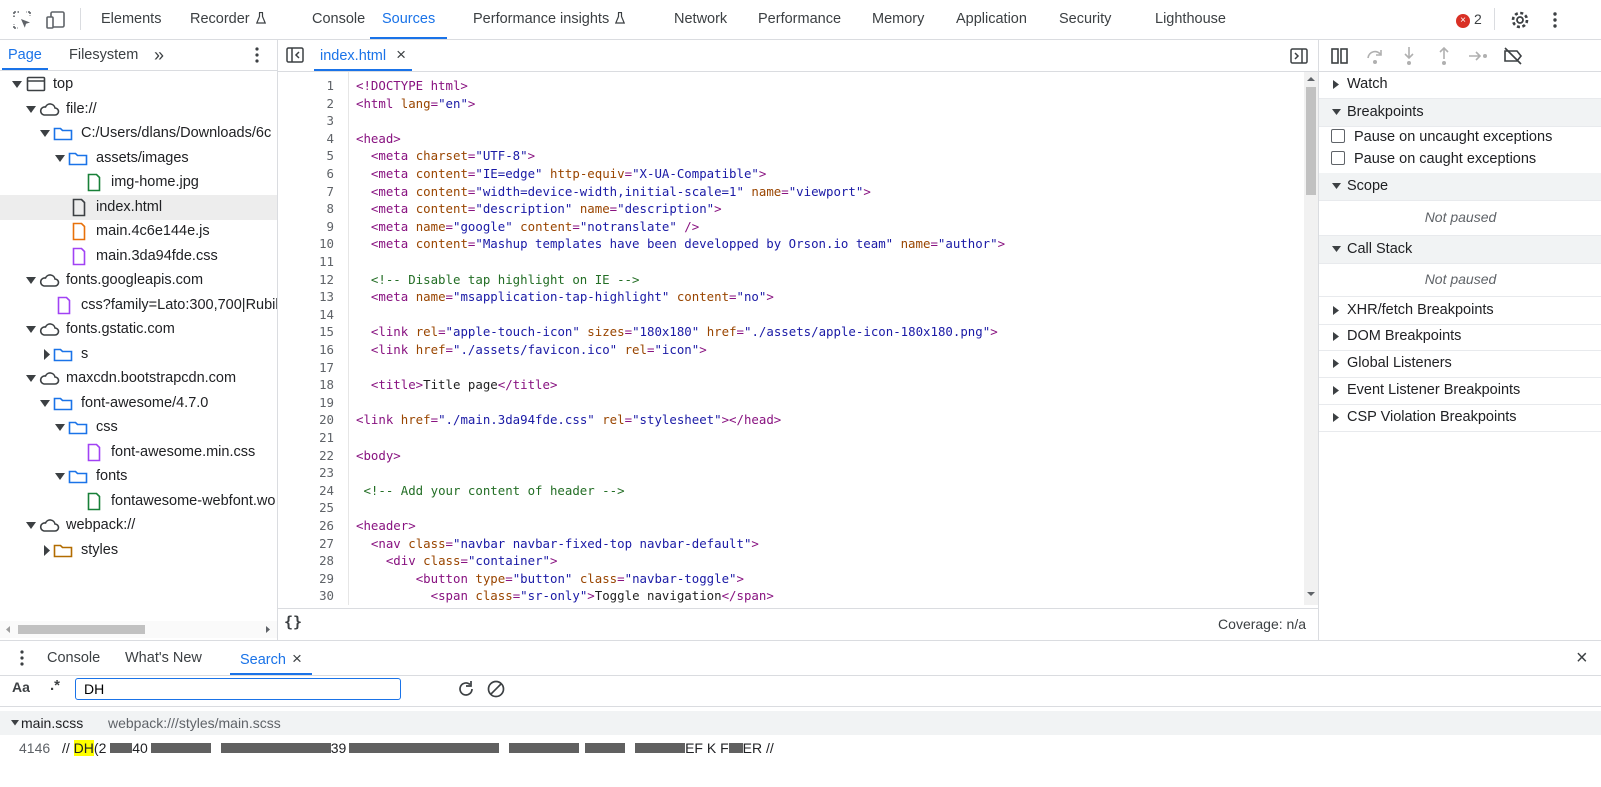  Describe the element at coordinates (1582, 658) in the screenshot. I see `close-drawer-icon: ×` at that location.